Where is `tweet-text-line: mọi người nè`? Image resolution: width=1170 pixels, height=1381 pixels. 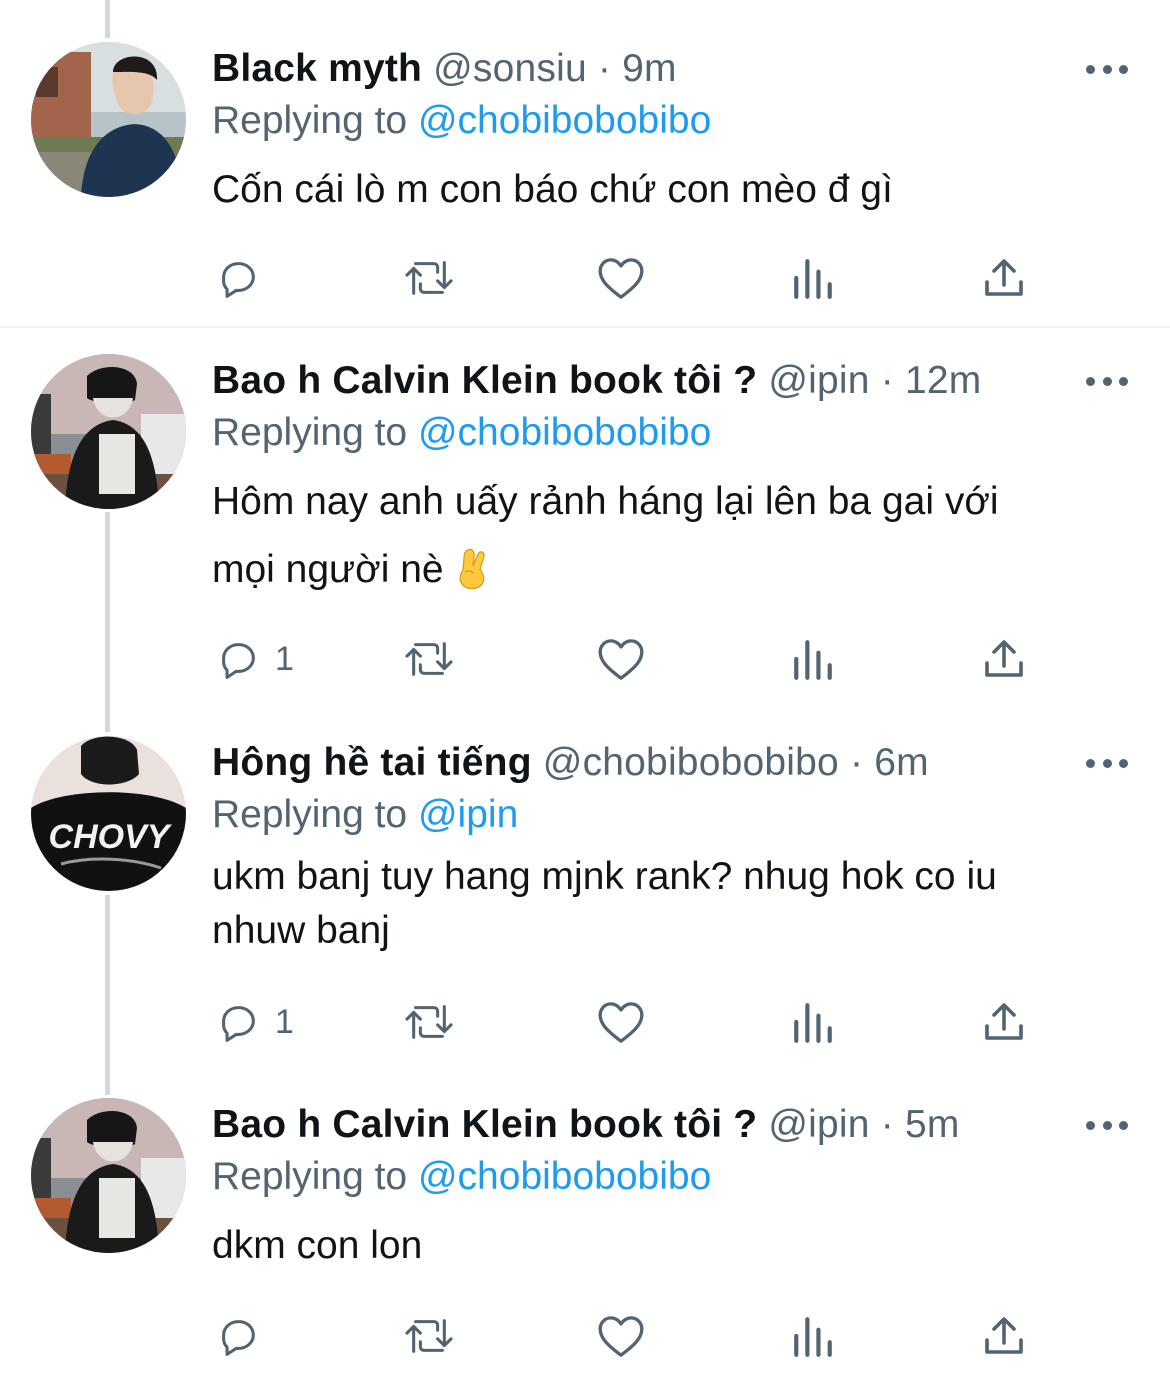 tweet-text-line: mọi người nè is located at coordinates (328, 569).